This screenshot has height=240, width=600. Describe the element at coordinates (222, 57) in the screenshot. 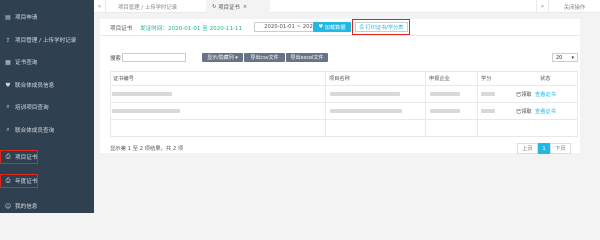

I see `toggle-columns-button: 显示/隐藏列 ▾` at that location.